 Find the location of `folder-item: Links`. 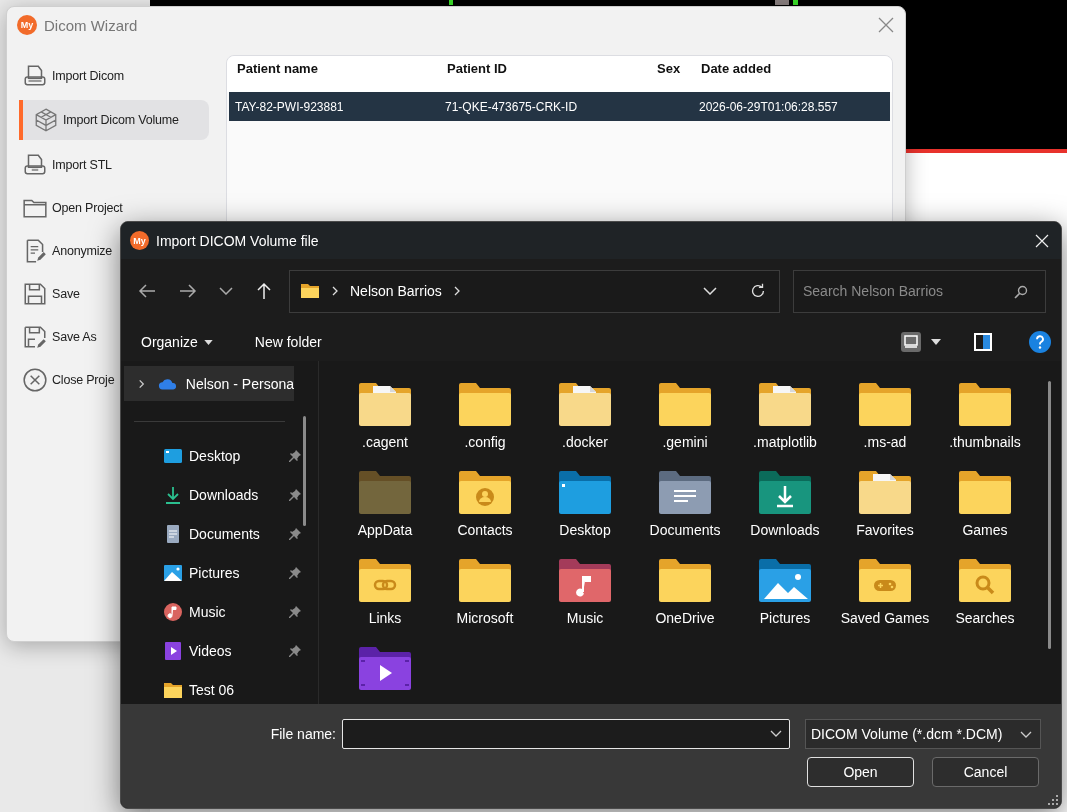

folder-item: Links is located at coordinates (385, 601).